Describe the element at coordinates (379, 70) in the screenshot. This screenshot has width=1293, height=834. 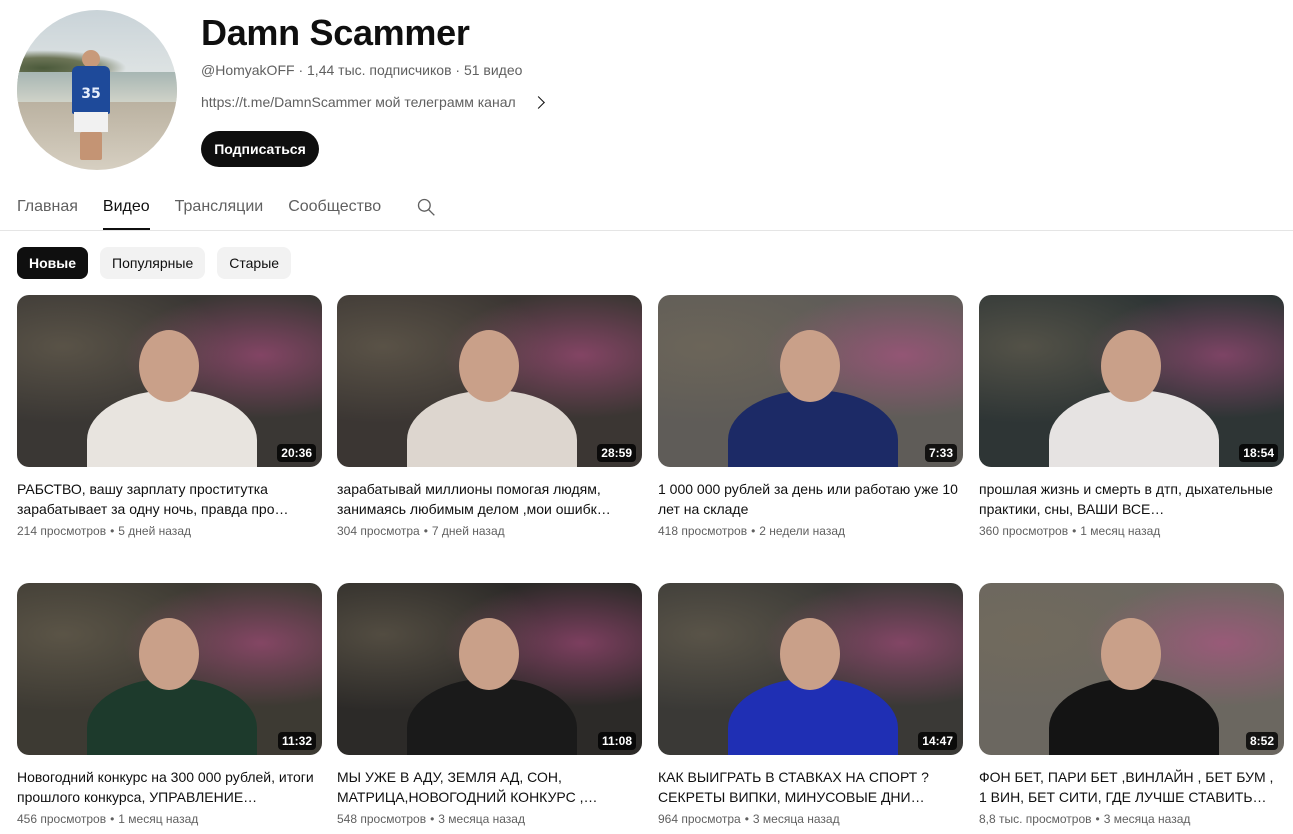
I see `subscriber-count: 1,44 тыс. подписчиков` at that location.